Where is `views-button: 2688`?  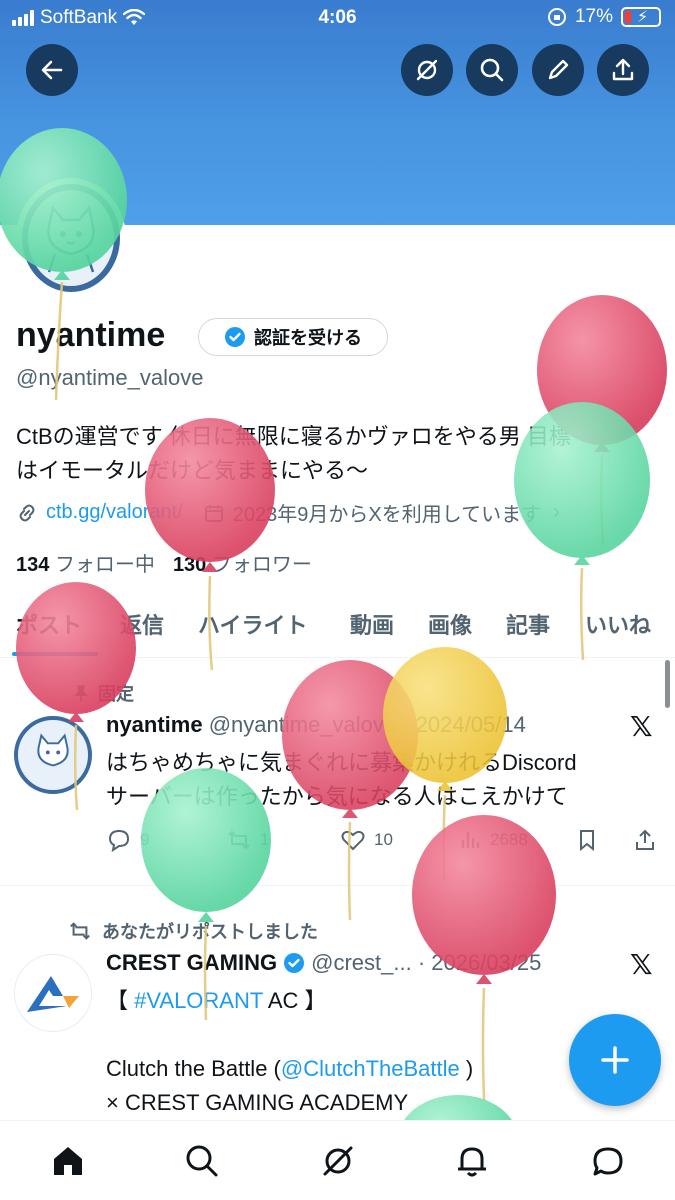 views-button: 2688 is located at coordinates (493, 840).